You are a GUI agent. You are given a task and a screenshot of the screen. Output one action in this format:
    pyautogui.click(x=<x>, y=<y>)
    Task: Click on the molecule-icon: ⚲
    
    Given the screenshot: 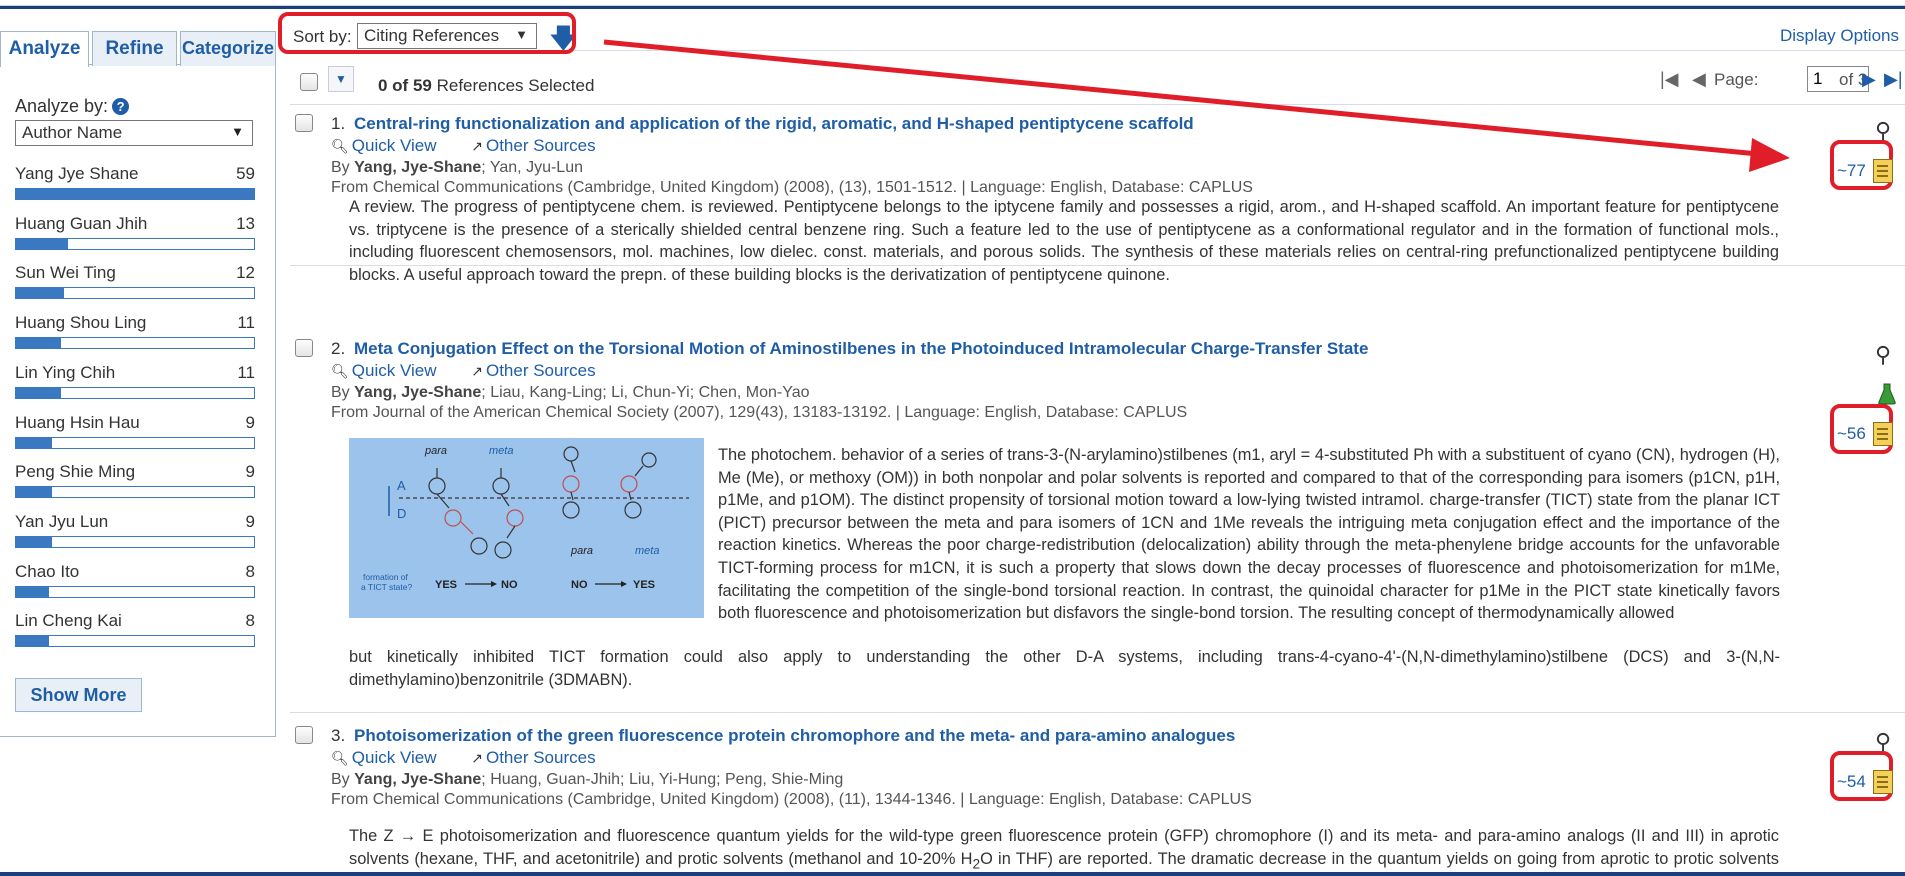 What is the action you would take?
    pyautogui.click(x=1883, y=355)
    